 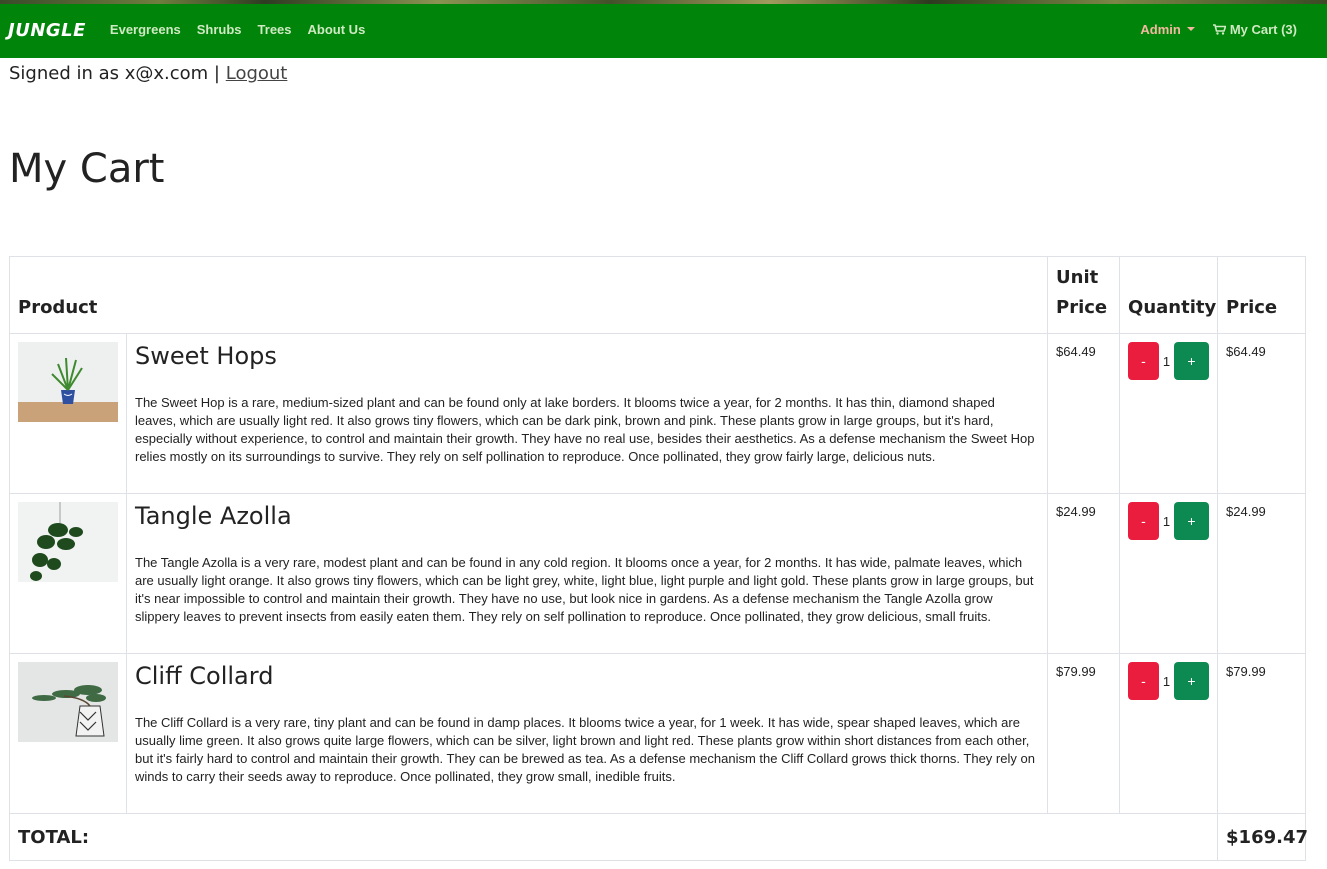 What do you see at coordinates (204, 676) in the screenshot?
I see `product-name: Cliff Collard` at bounding box center [204, 676].